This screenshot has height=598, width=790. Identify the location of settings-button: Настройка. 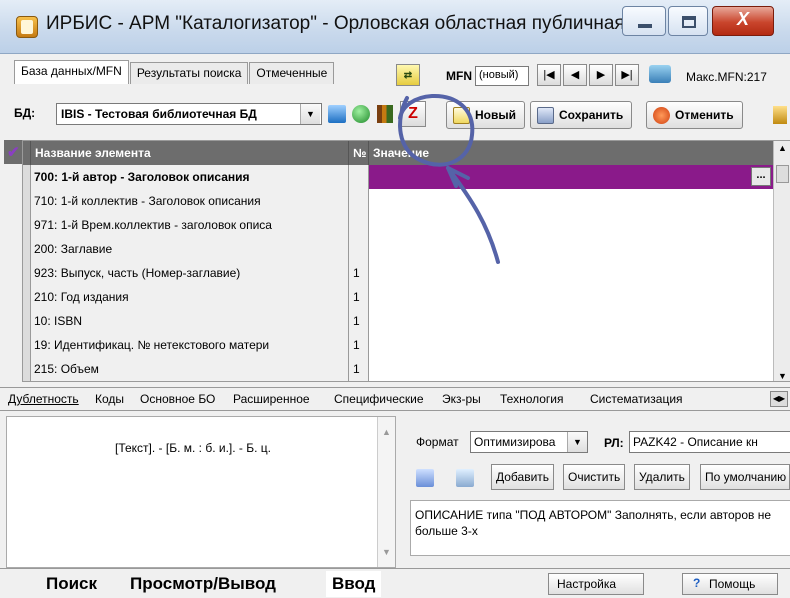
(596, 584).